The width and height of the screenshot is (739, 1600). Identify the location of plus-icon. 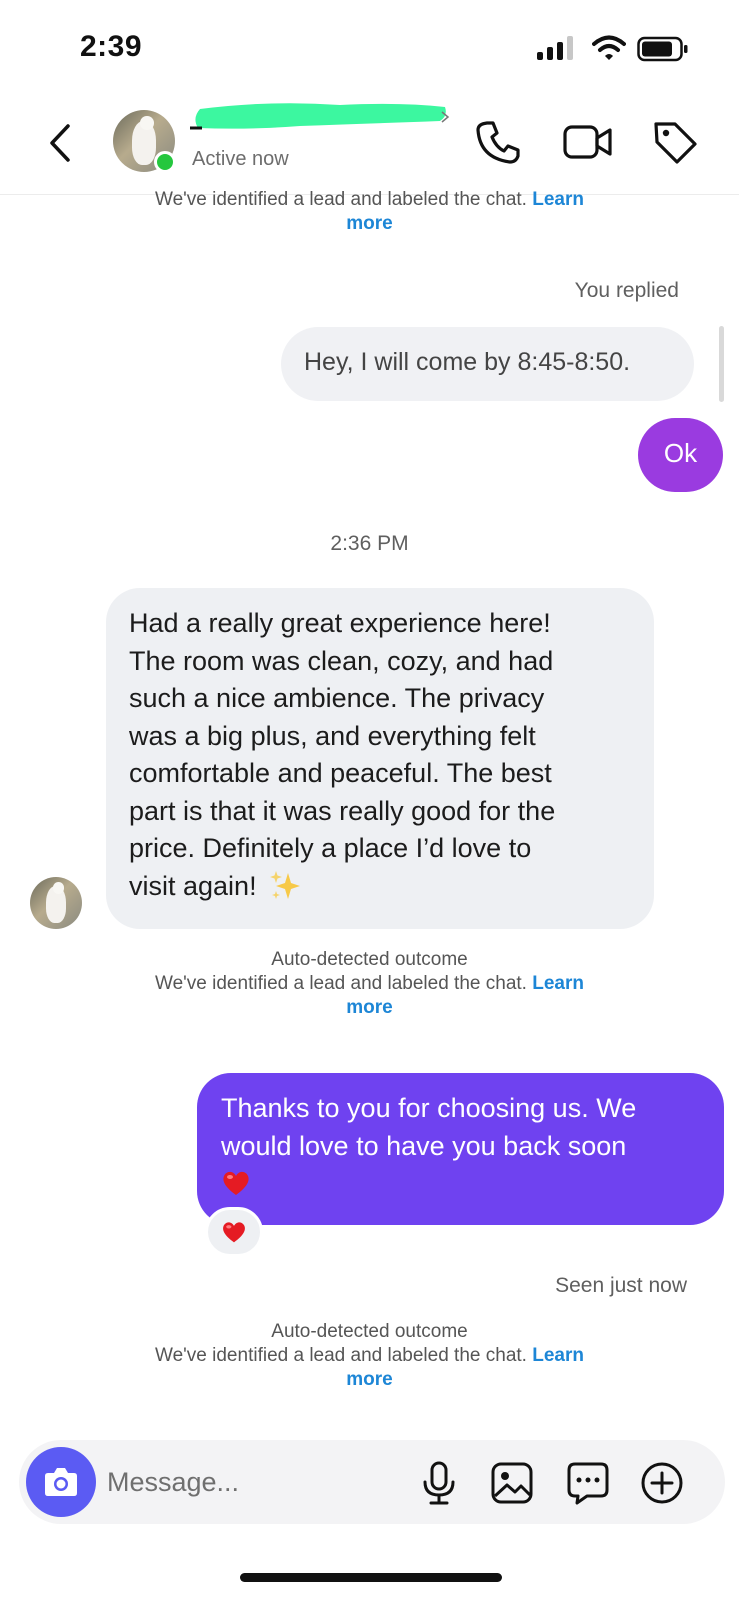
(662, 1483).